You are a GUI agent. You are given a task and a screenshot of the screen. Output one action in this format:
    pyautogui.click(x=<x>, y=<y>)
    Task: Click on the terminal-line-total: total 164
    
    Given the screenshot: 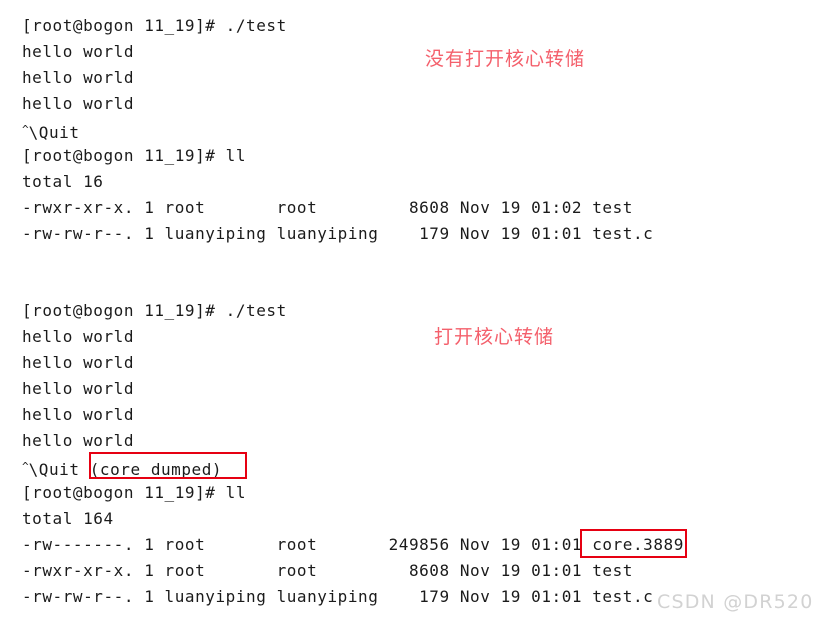 What is the action you would take?
    pyautogui.click(x=68, y=518)
    